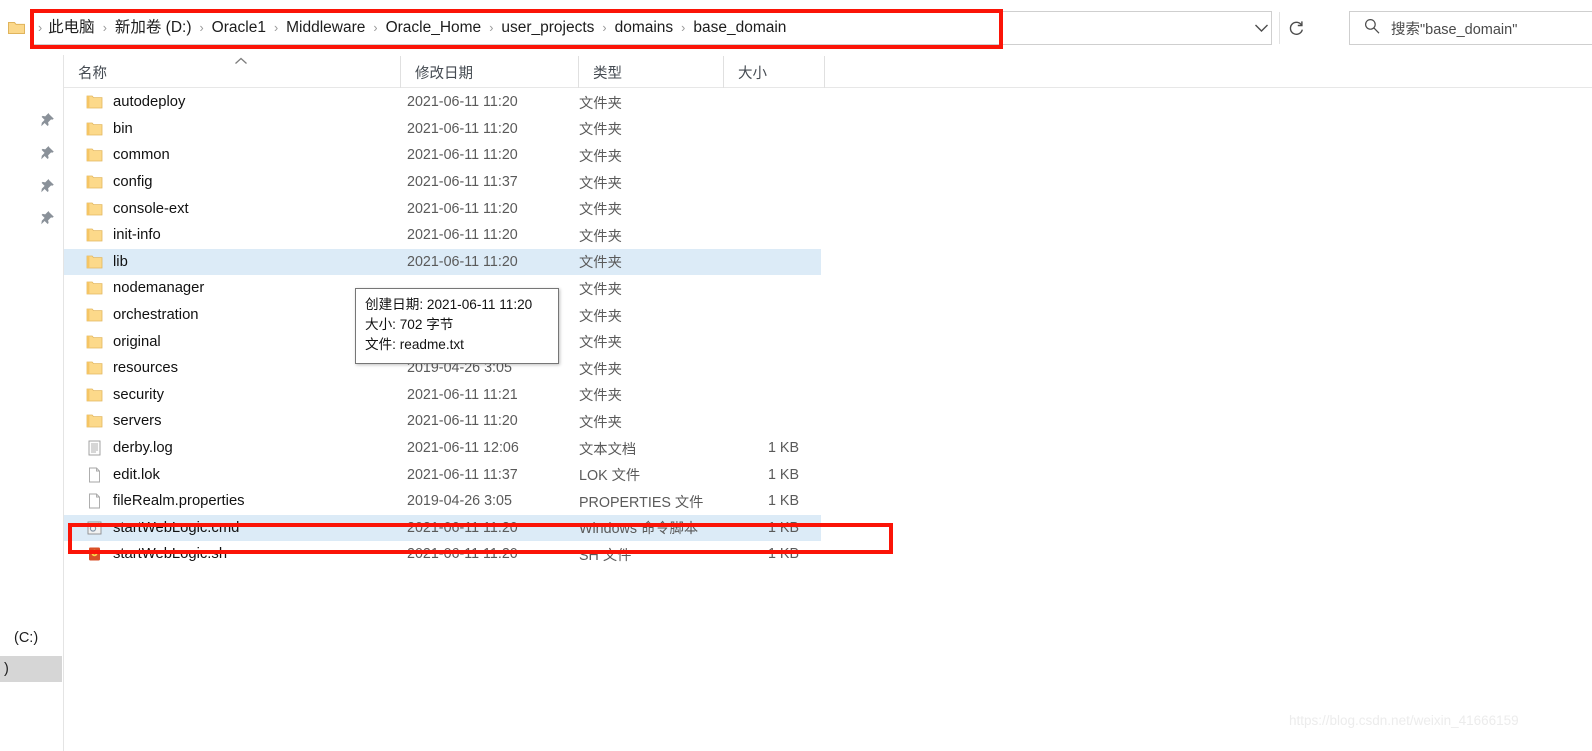  What do you see at coordinates (1261, 28) in the screenshot?
I see `address-history-dropdown-button` at bounding box center [1261, 28].